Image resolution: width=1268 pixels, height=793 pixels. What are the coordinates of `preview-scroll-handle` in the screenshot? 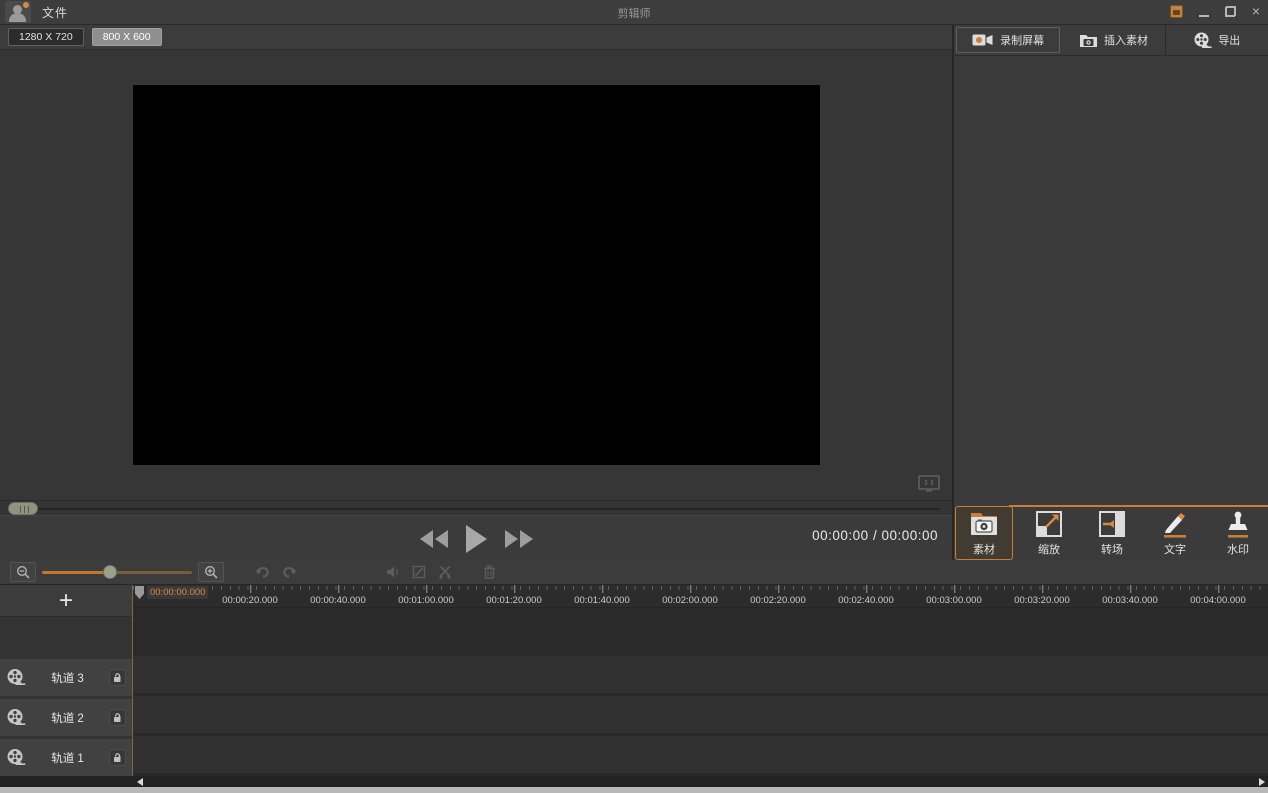 It's located at (23, 508).